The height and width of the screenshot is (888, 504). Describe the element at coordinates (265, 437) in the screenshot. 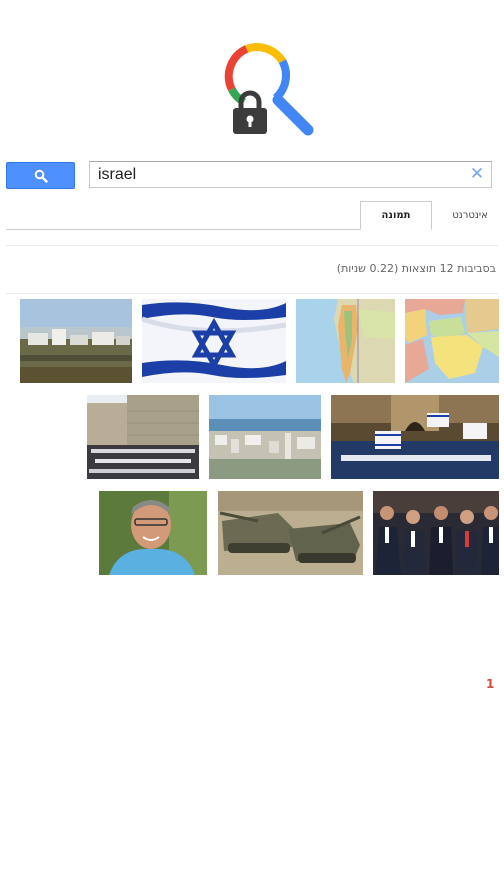

I see `image-result-haifa` at that location.